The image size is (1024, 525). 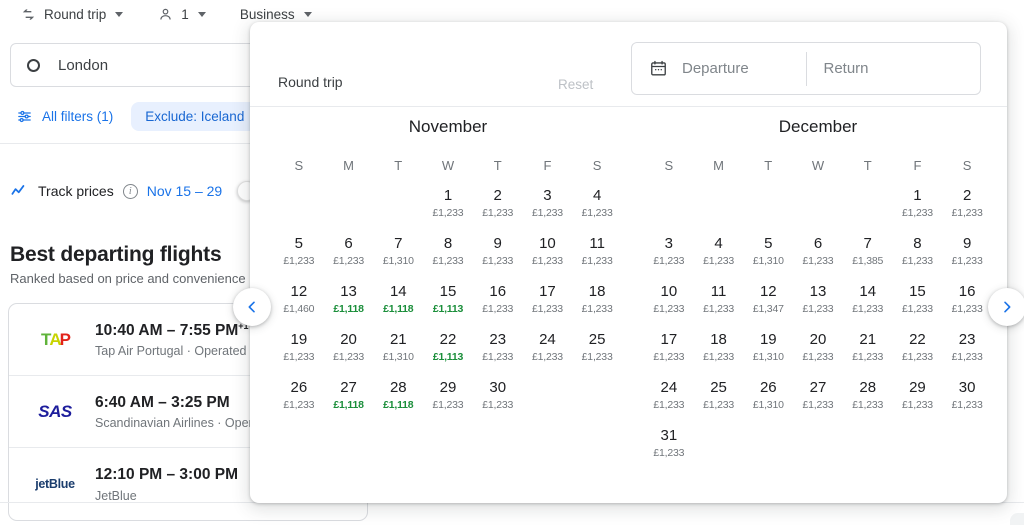 What do you see at coordinates (299, 351) in the screenshot?
I see `calendar-day-november-19: 19 £1,233` at bounding box center [299, 351].